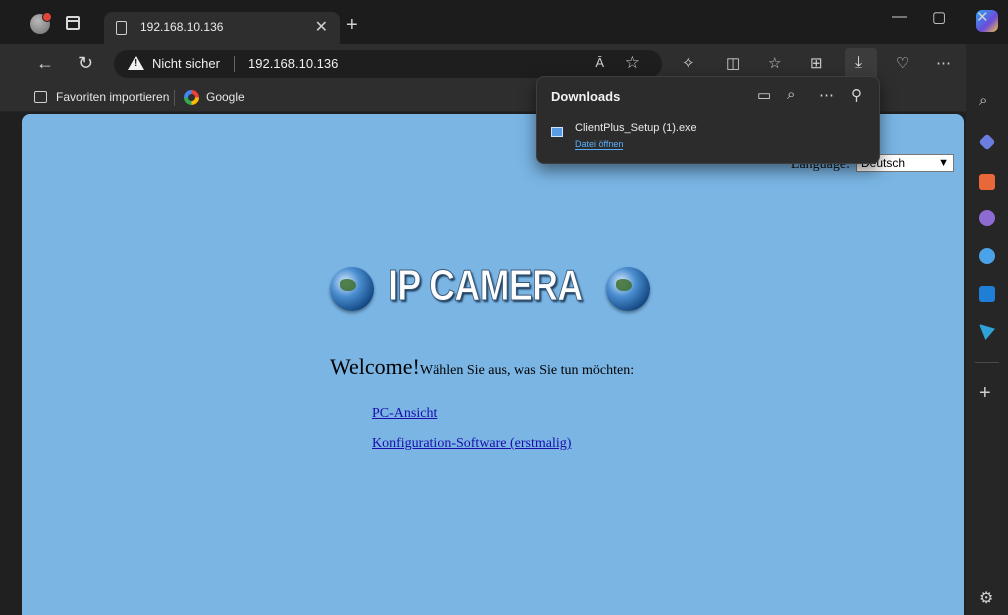  What do you see at coordinates (982, 17) in the screenshot?
I see `close-window-button: ✕` at bounding box center [982, 17].